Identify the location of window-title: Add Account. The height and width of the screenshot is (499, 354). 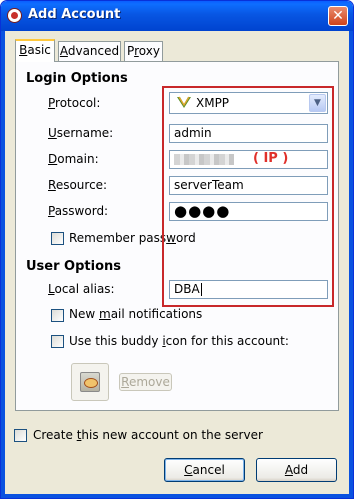
(74, 14).